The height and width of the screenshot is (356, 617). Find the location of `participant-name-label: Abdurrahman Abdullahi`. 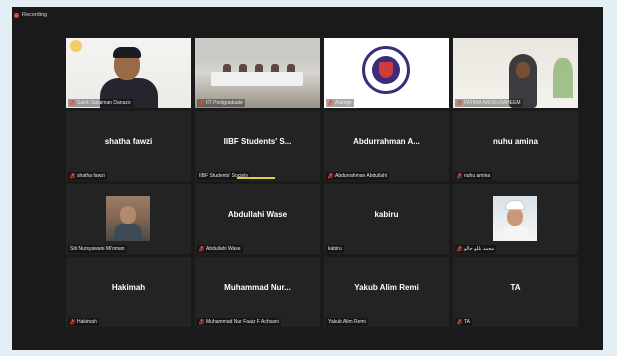

participant-name-label: Abdurrahman Abdullahi is located at coordinates (357, 176).